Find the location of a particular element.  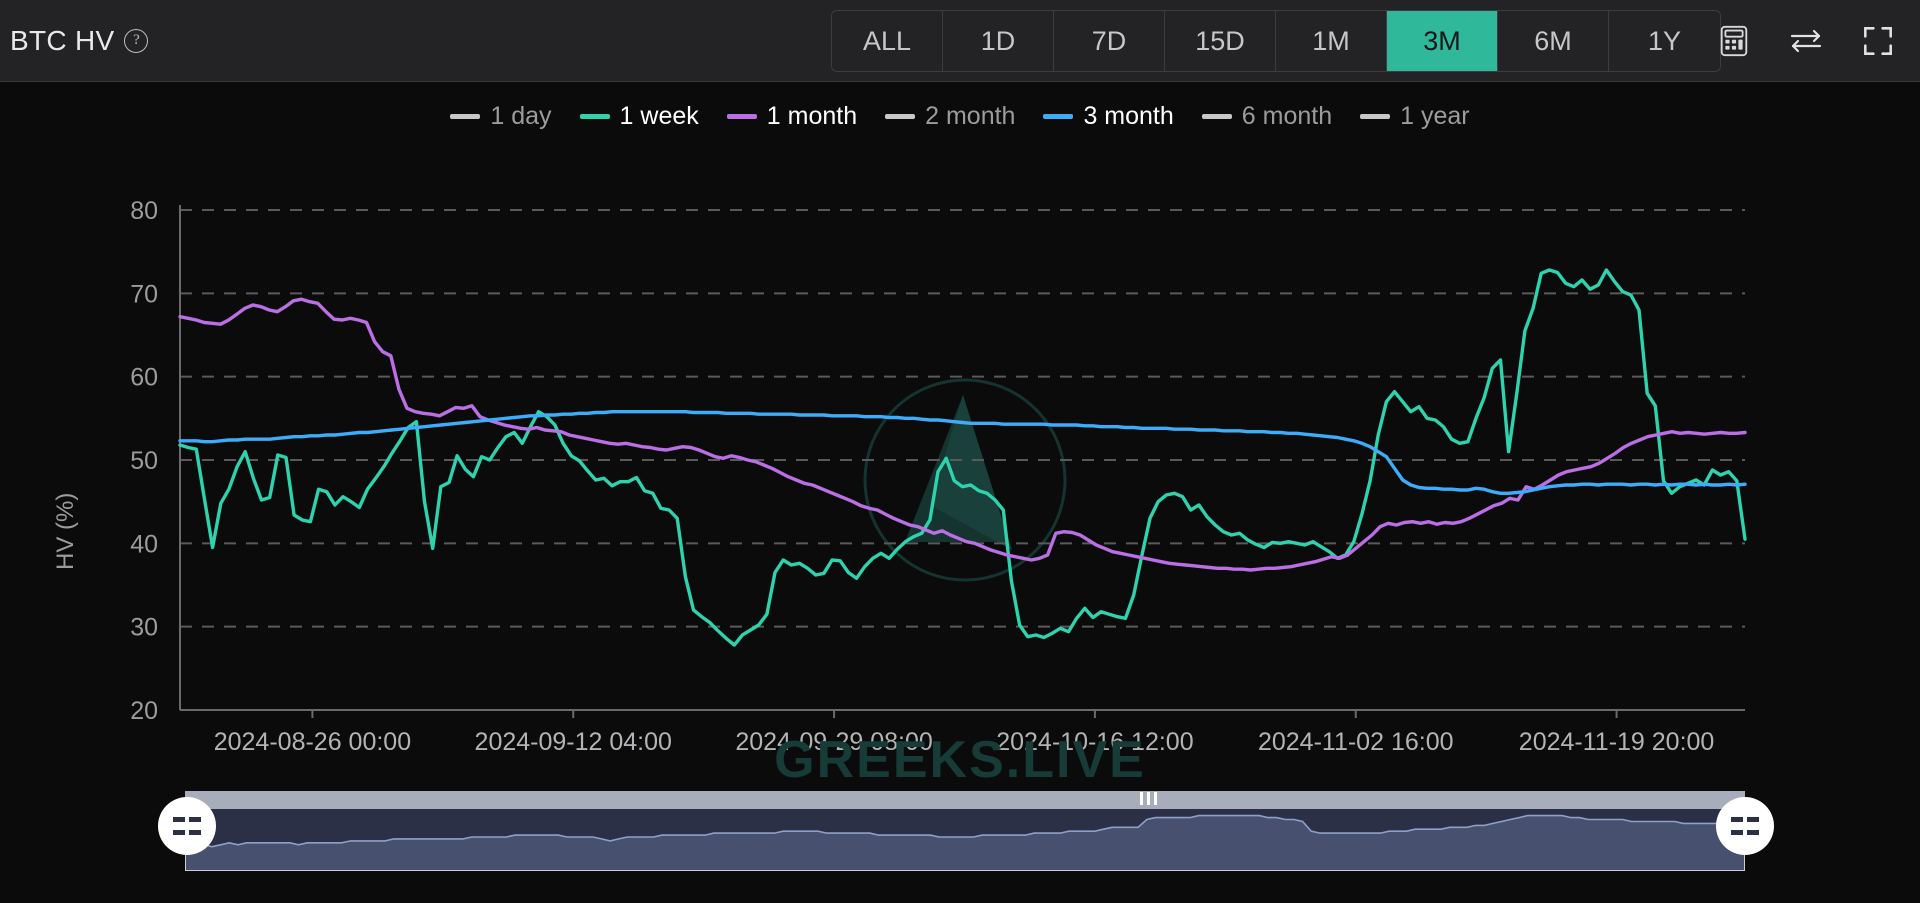

legend-item-1-day: 1 day is located at coordinates (501, 116).